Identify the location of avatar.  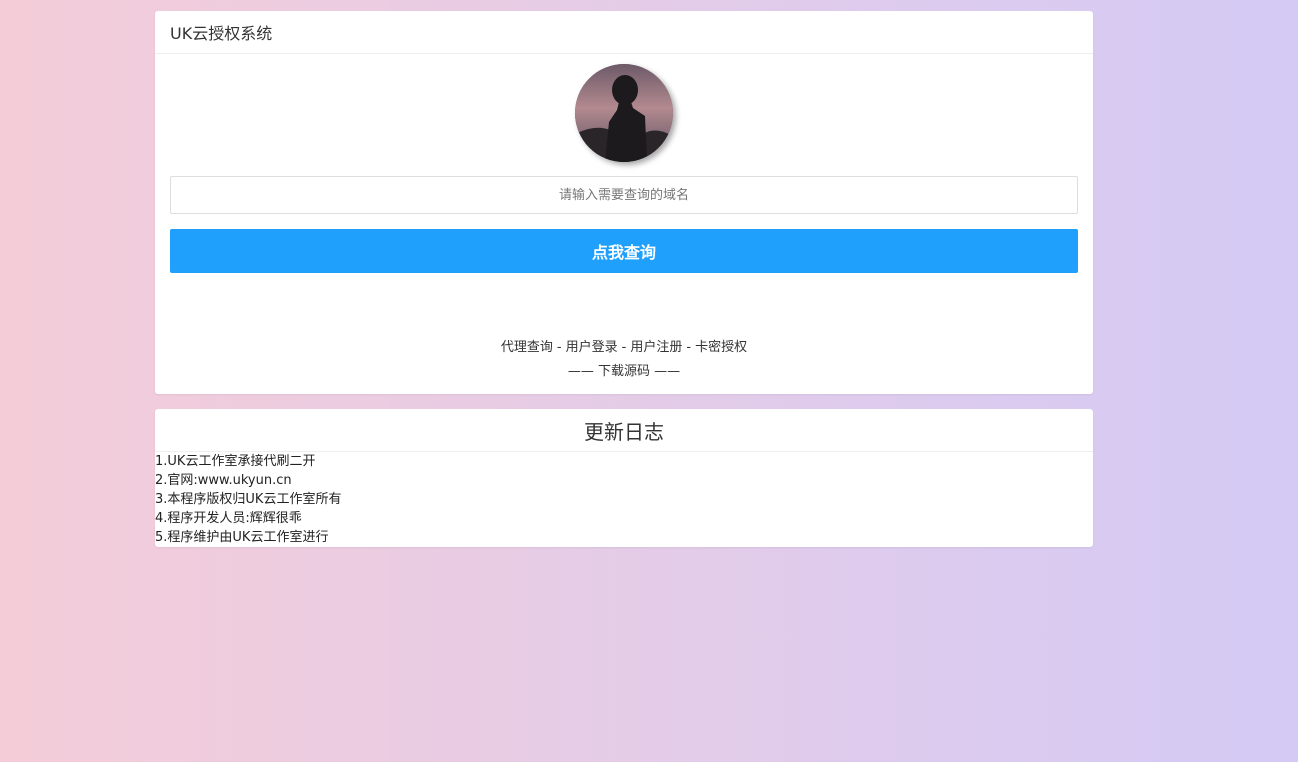
(624, 113).